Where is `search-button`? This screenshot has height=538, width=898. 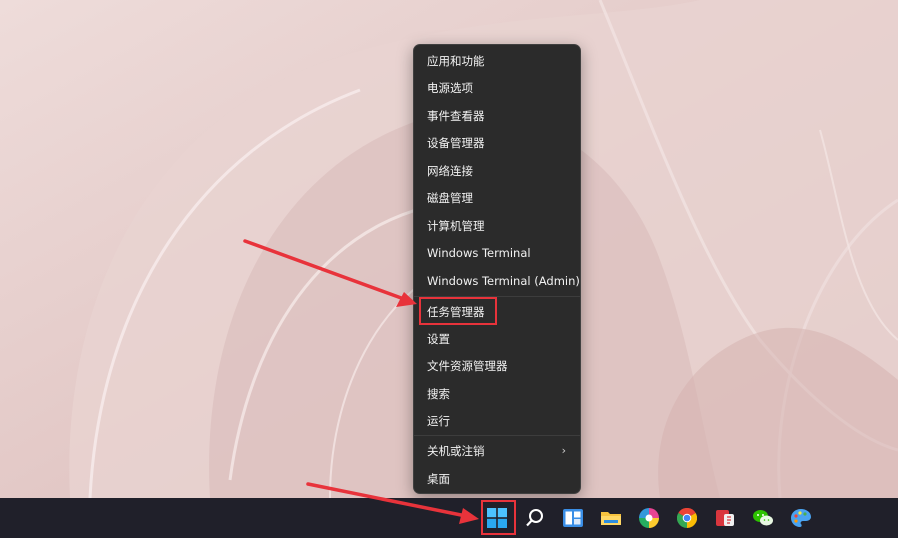 search-button is located at coordinates (535, 518).